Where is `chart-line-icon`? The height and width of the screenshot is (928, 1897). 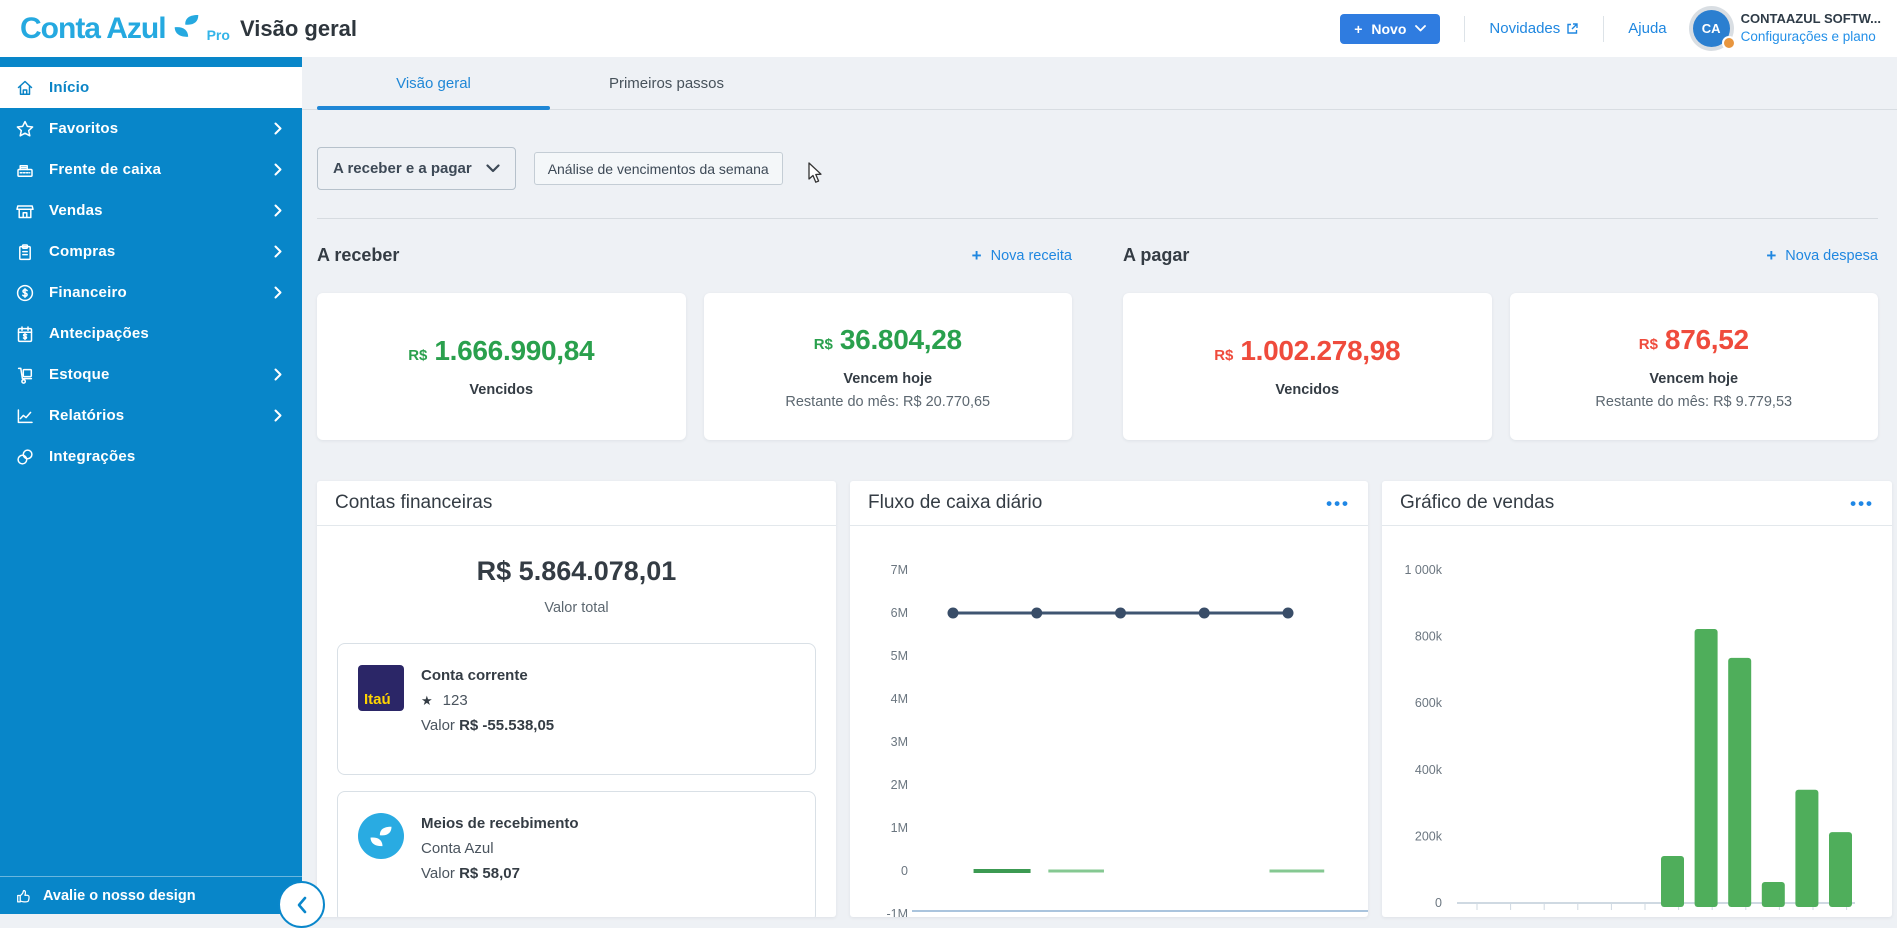 chart-line-icon is located at coordinates (25, 415).